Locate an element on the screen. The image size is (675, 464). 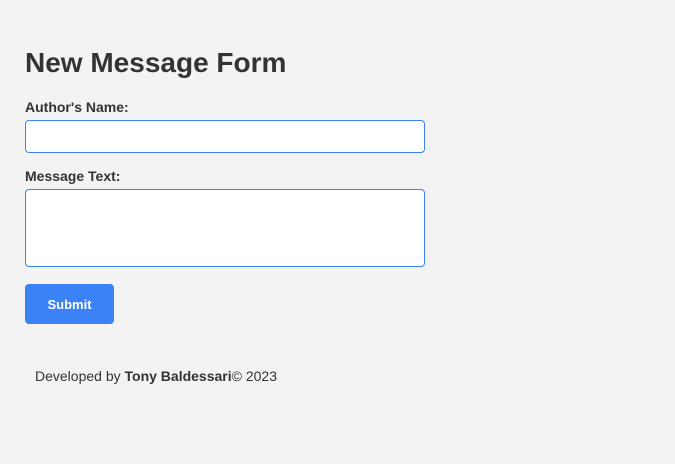
developer-link: Tony Baldessari is located at coordinates (178, 376).